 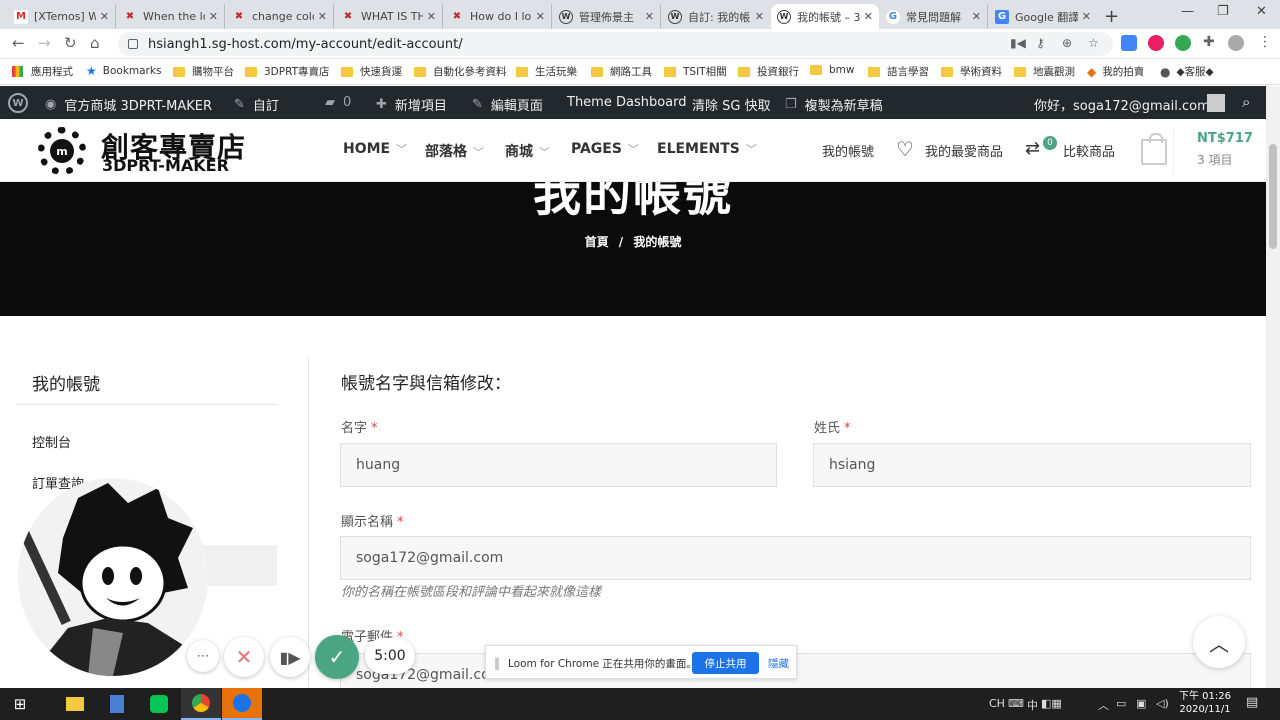 I want to click on loom-camera-bubble, so click(x=113, y=577).